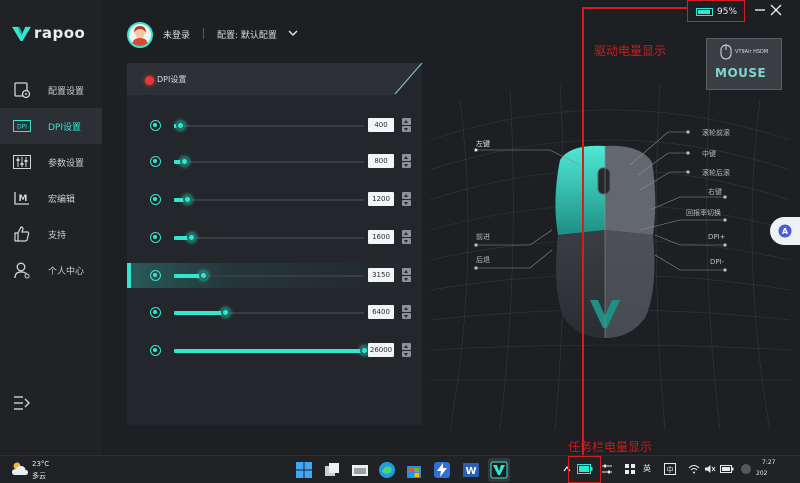 Image resolution: width=800 pixels, height=483 pixels. What do you see at coordinates (717, 237) in the screenshot?
I see `label-dpi-plus: DPI+` at bounding box center [717, 237].